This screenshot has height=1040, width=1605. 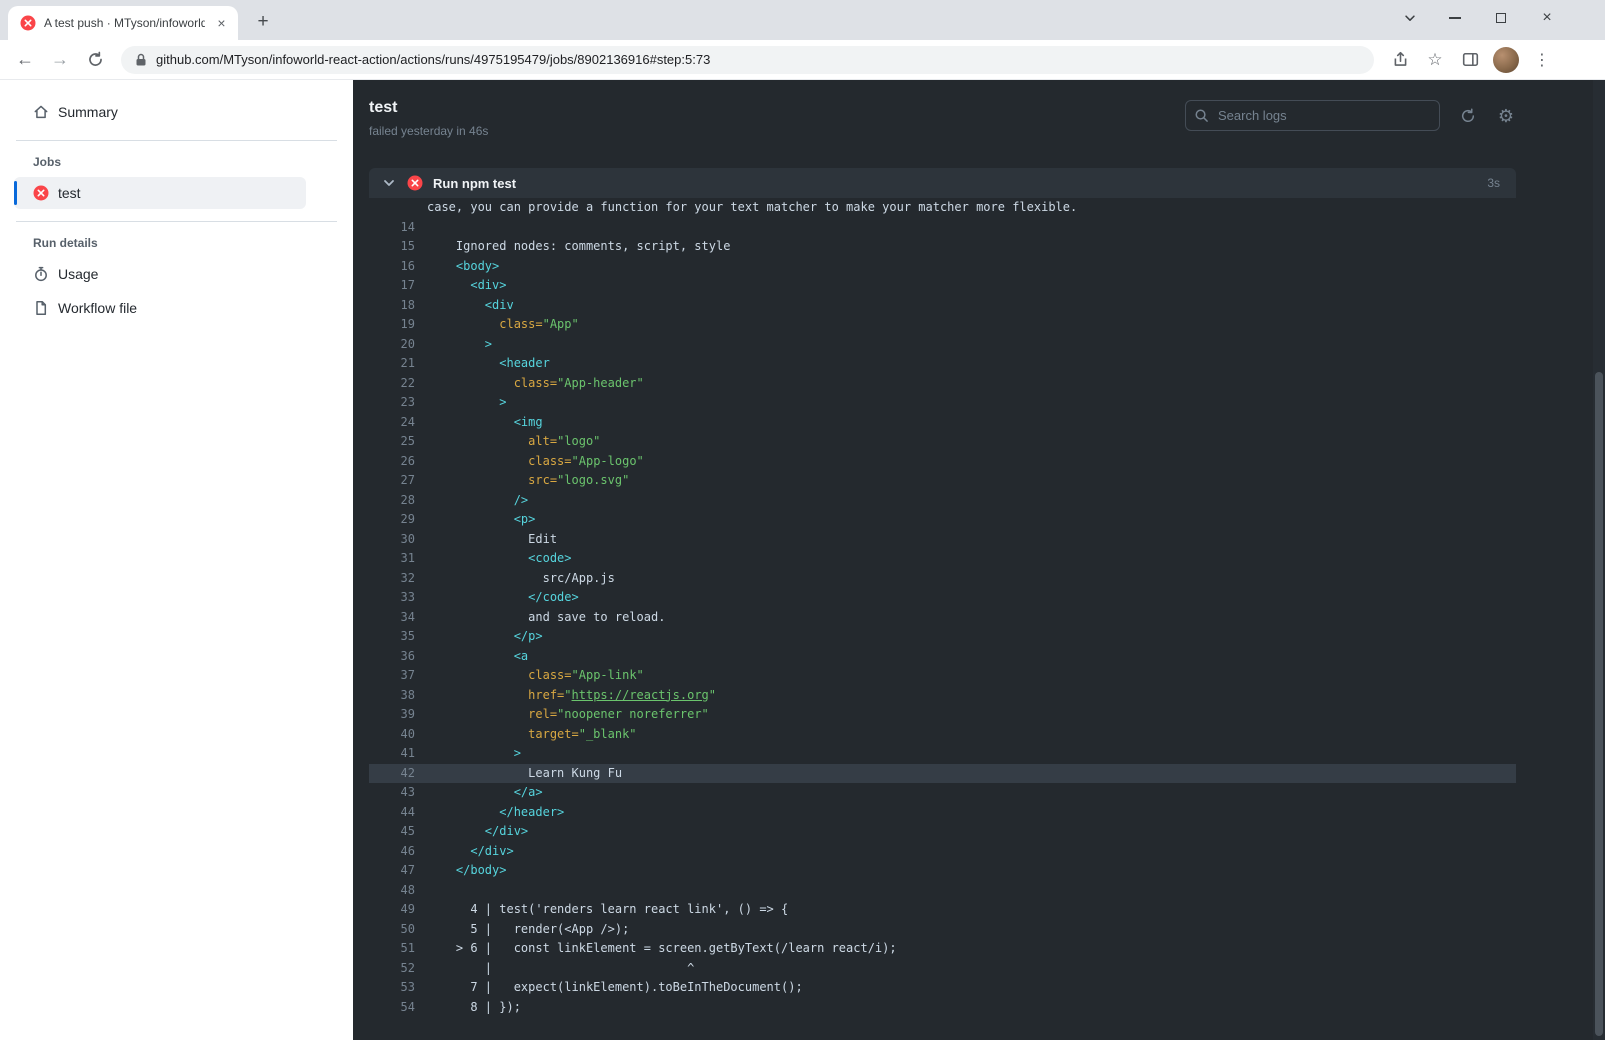 What do you see at coordinates (1506, 116) in the screenshot?
I see `log-settings-button: ⚙` at bounding box center [1506, 116].